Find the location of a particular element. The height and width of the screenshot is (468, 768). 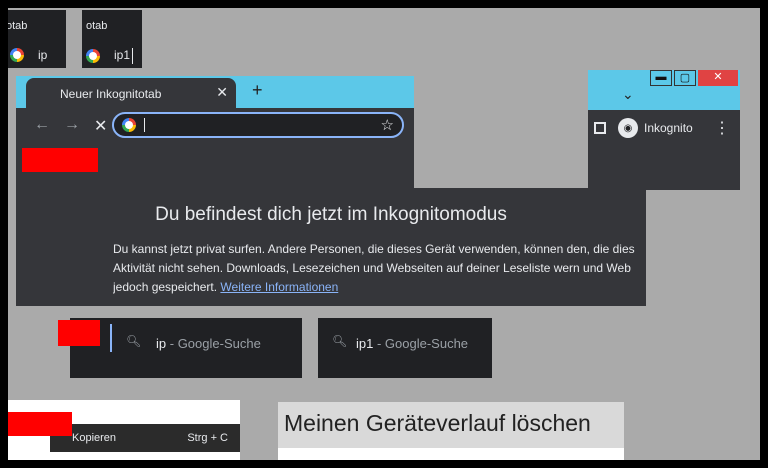

button-underlay is located at coordinates (451, 454).